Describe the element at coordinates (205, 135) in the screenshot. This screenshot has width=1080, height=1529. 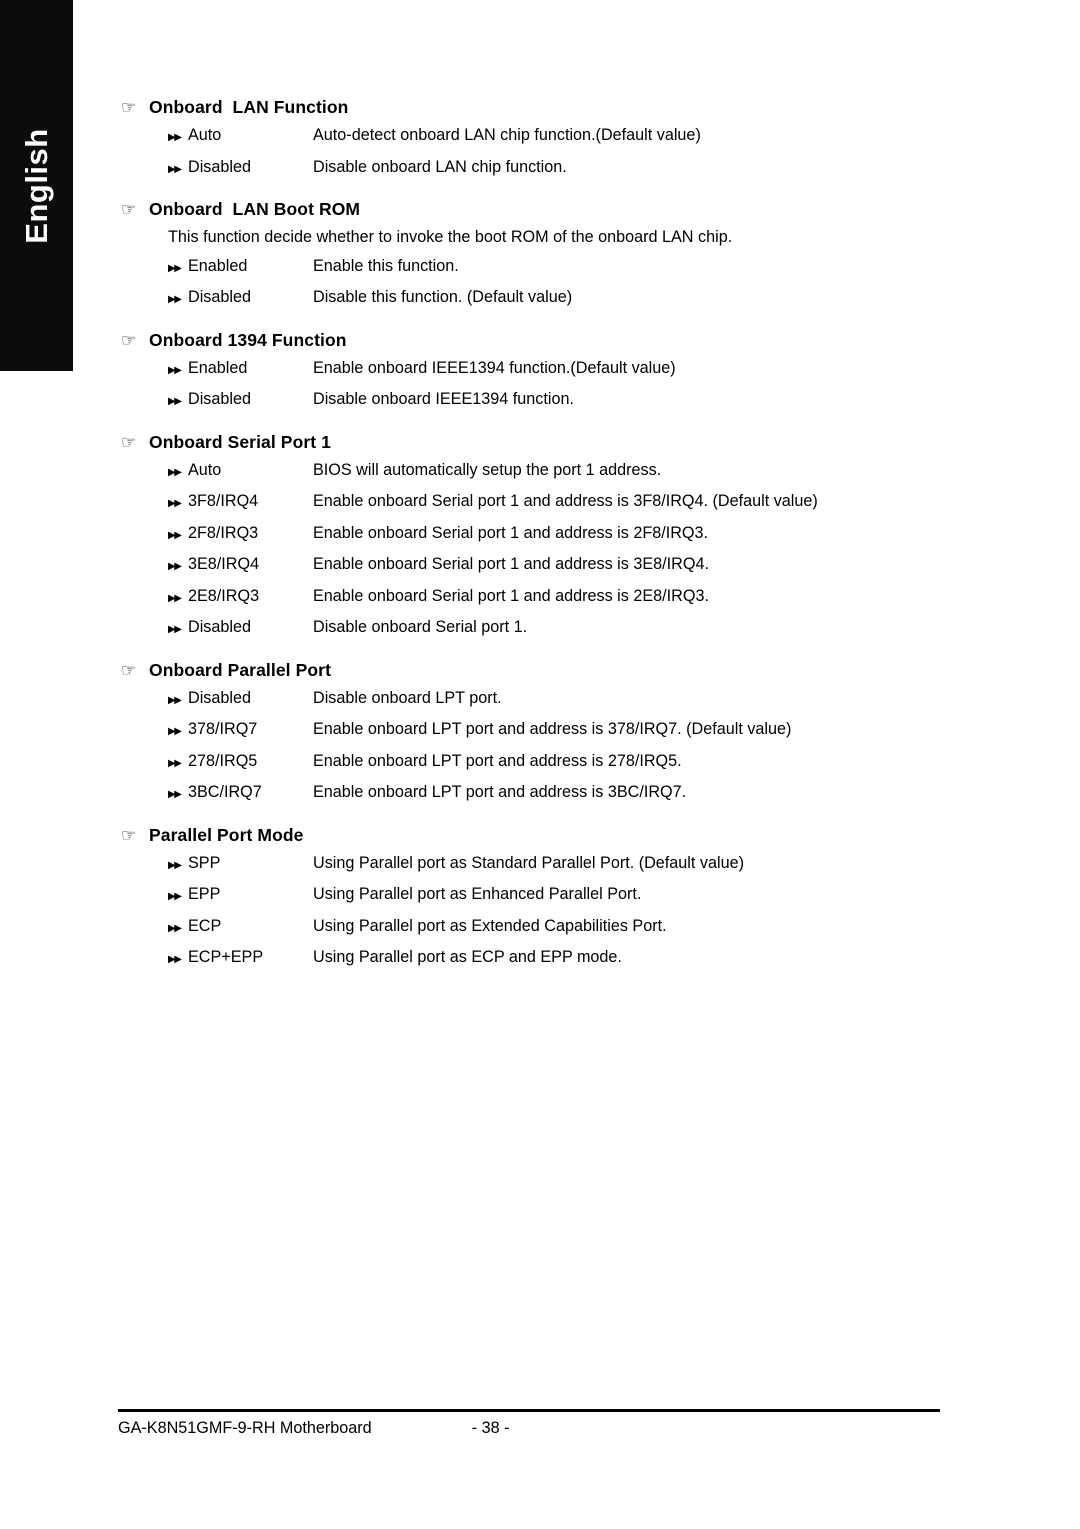
I see `option-name: Auto` at that location.